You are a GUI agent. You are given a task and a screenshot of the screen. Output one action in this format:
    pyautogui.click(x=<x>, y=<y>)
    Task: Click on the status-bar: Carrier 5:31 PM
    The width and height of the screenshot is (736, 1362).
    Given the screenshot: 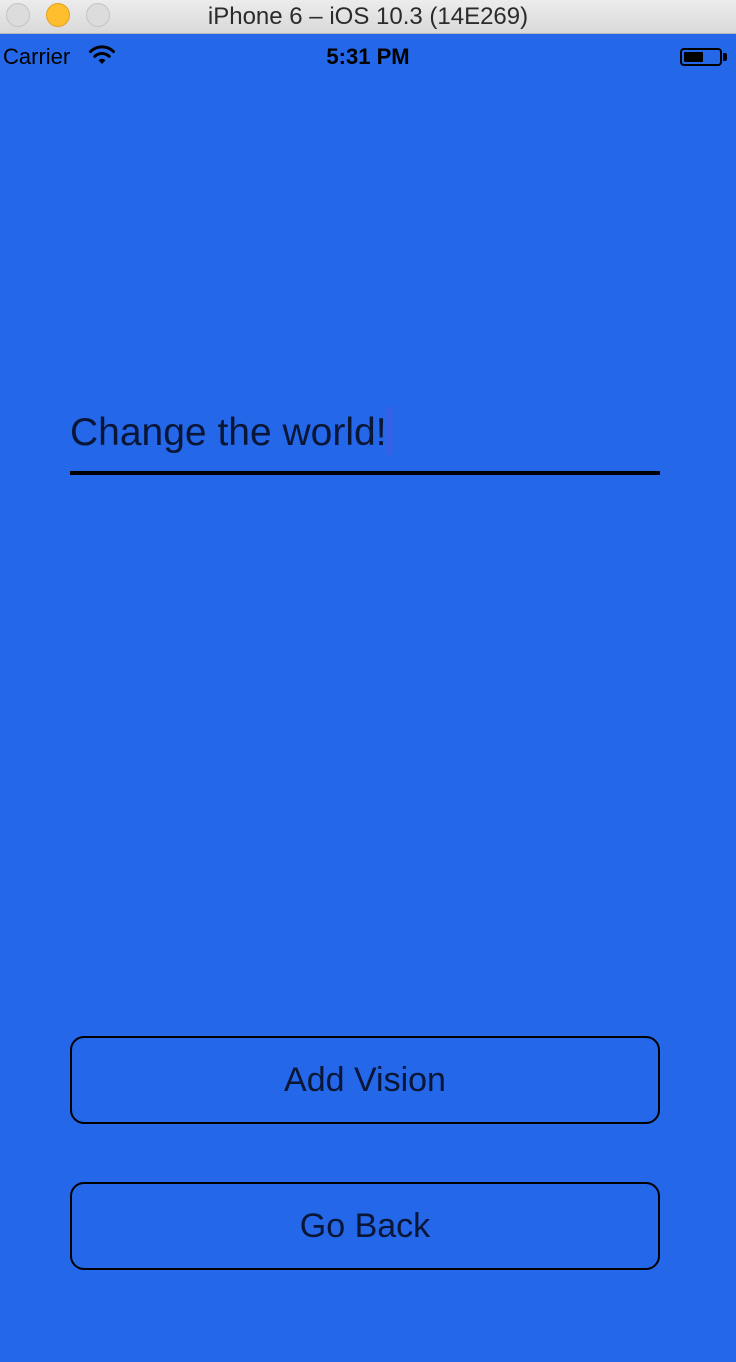 What is the action you would take?
    pyautogui.click(x=368, y=56)
    